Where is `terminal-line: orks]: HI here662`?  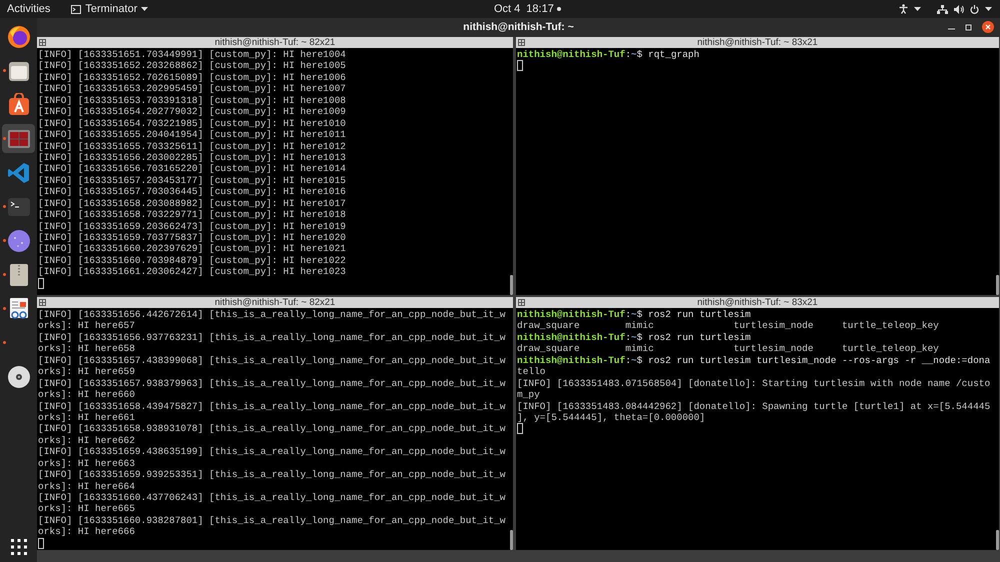 terminal-line: orks]: HI here662 is located at coordinates (86, 440).